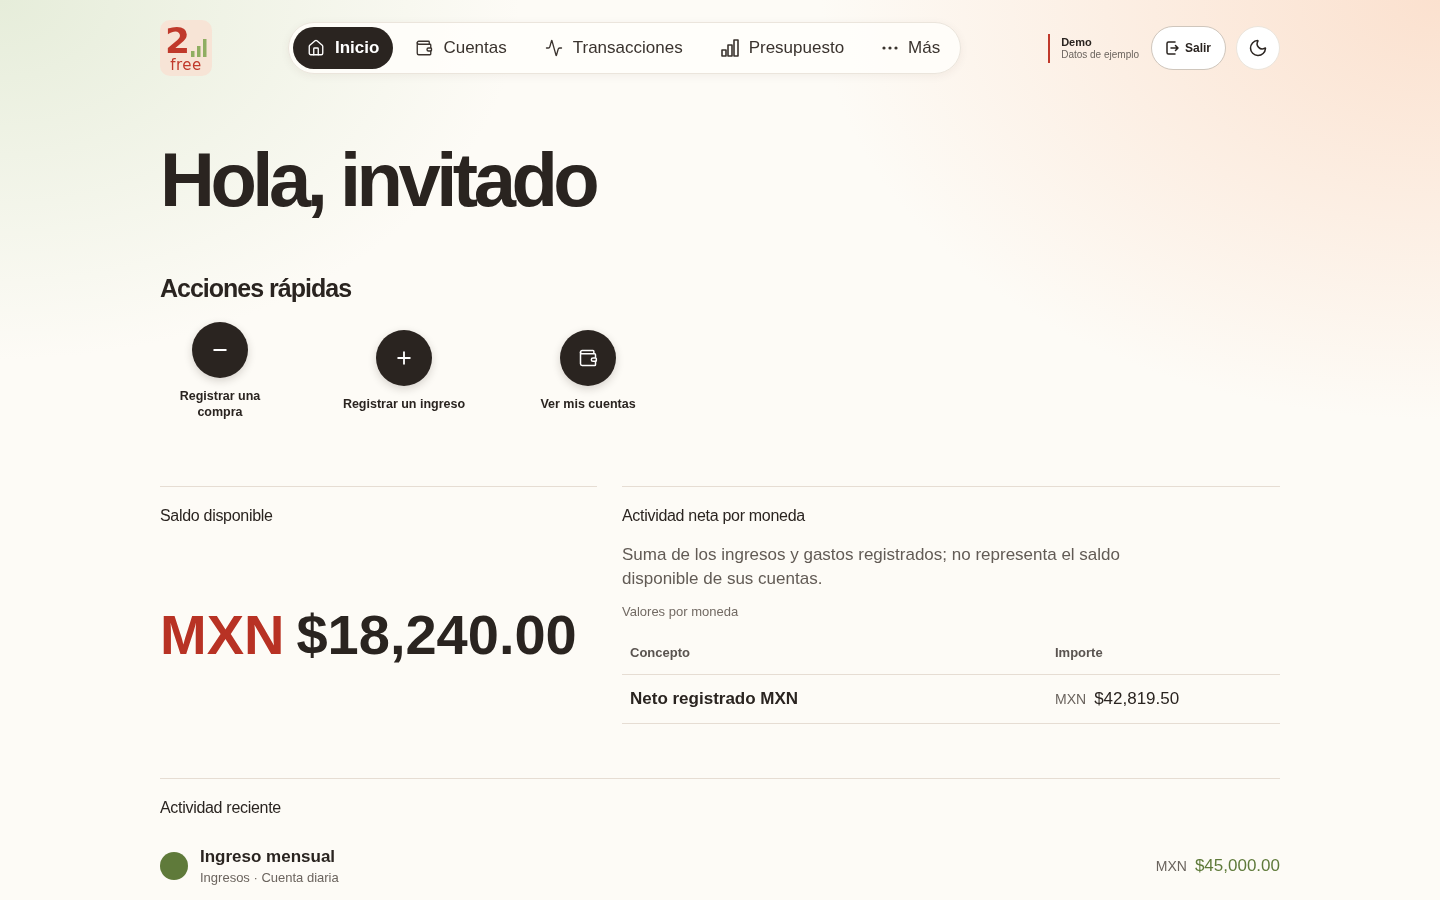 This screenshot has width=1440, height=900. I want to click on column-header: Concepto, so click(834, 653).